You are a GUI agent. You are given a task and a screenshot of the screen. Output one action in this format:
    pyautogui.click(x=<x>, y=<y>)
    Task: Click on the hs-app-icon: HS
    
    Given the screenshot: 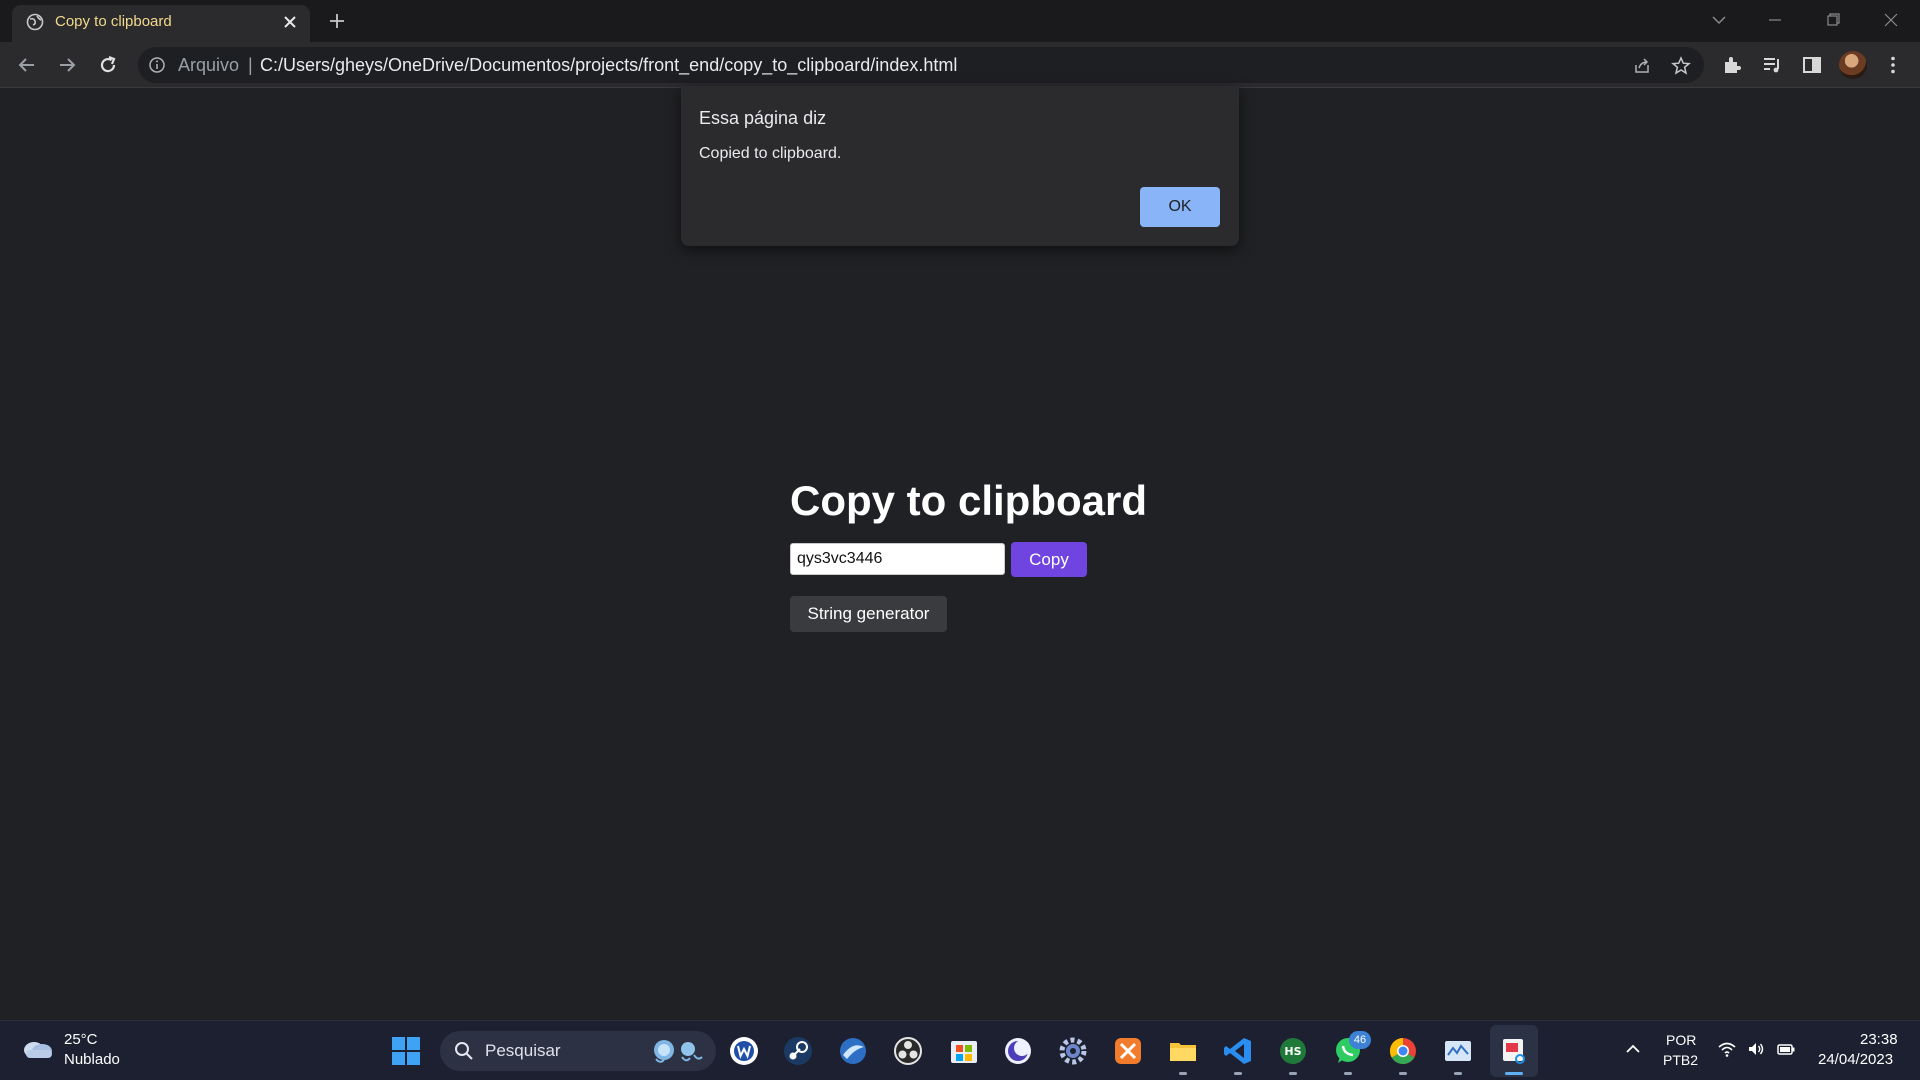 What is the action you would take?
    pyautogui.click(x=1293, y=1051)
    